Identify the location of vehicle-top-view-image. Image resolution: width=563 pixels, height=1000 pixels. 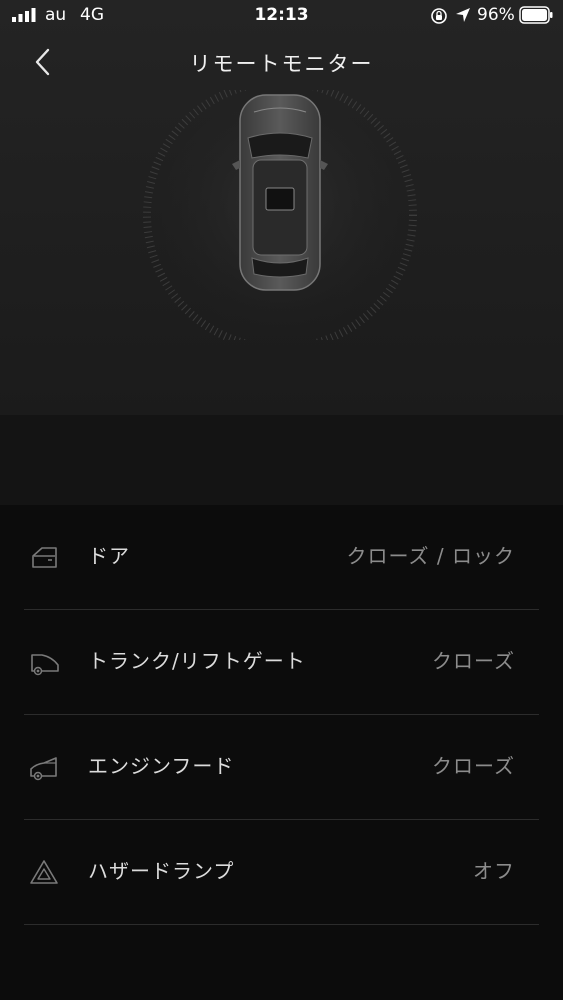
(280, 215).